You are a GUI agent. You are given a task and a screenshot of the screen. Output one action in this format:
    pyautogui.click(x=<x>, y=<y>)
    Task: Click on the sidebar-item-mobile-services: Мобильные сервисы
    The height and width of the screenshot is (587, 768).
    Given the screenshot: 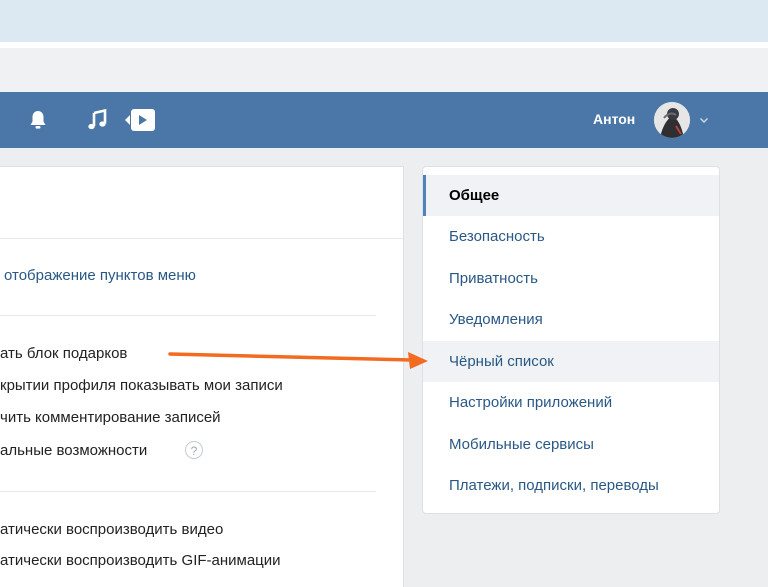 What is the action you would take?
    pyautogui.click(x=571, y=444)
    